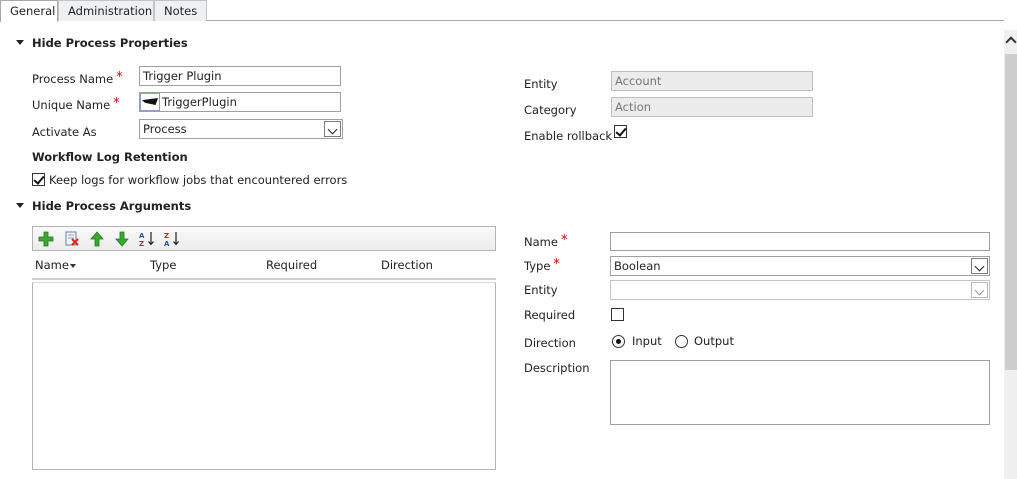 The width and height of the screenshot is (1017, 479). Describe the element at coordinates (38, 179) in the screenshot. I see `keep-logs-checkbox` at that location.